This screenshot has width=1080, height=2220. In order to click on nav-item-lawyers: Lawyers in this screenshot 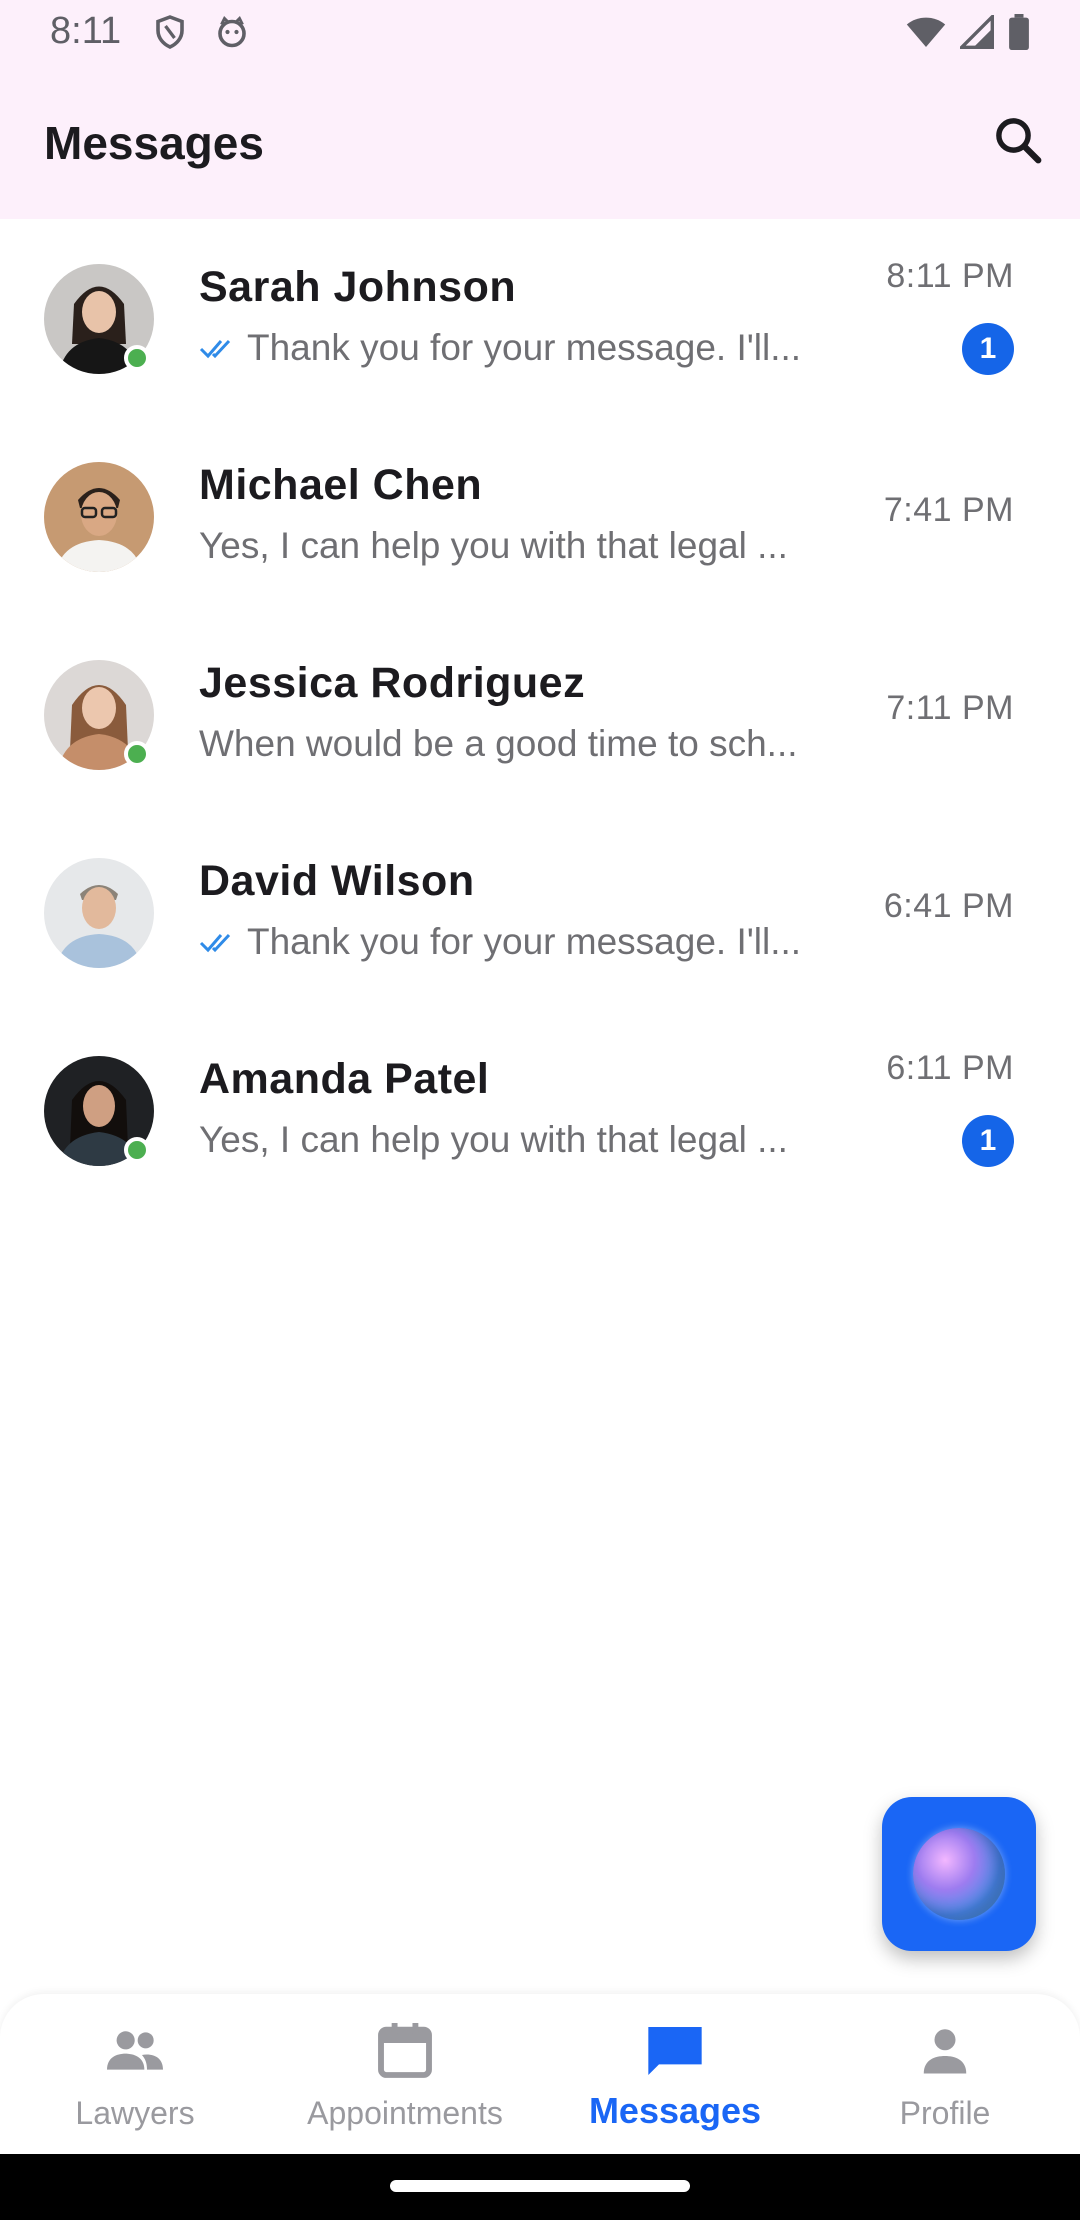, I will do `click(135, 2074)`.